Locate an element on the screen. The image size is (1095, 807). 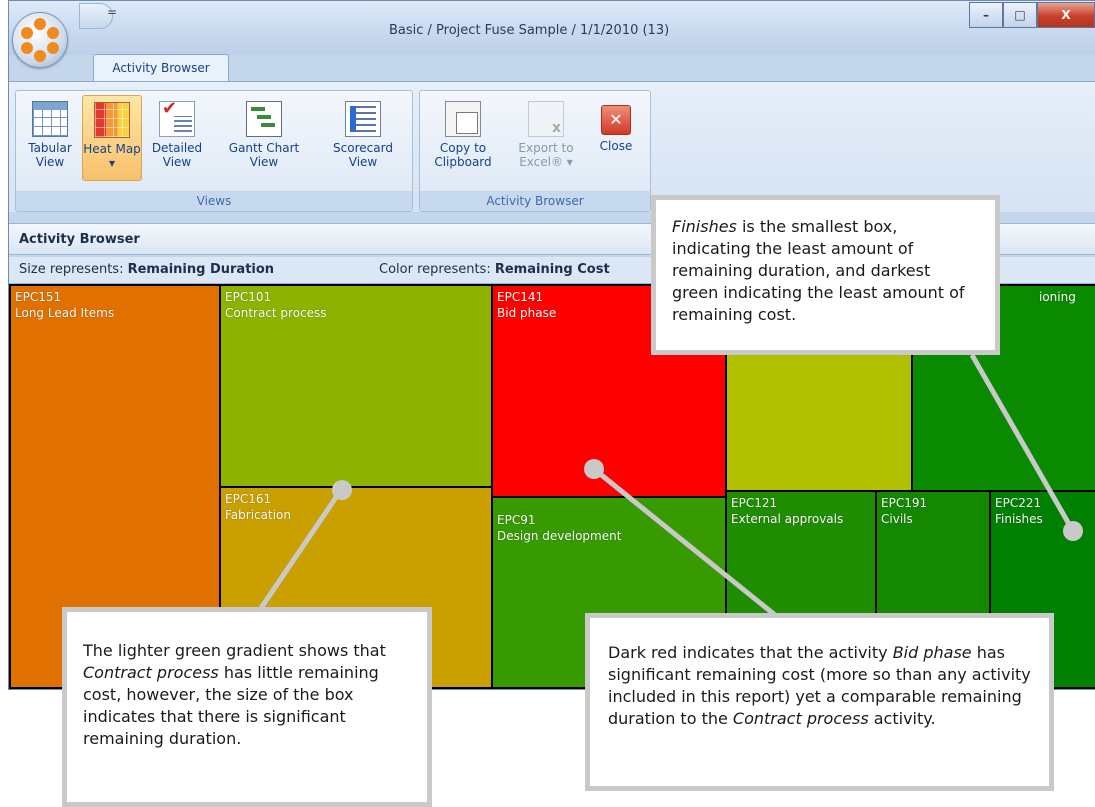
cell-code: EPC191 is located at coordinates (904, 503).